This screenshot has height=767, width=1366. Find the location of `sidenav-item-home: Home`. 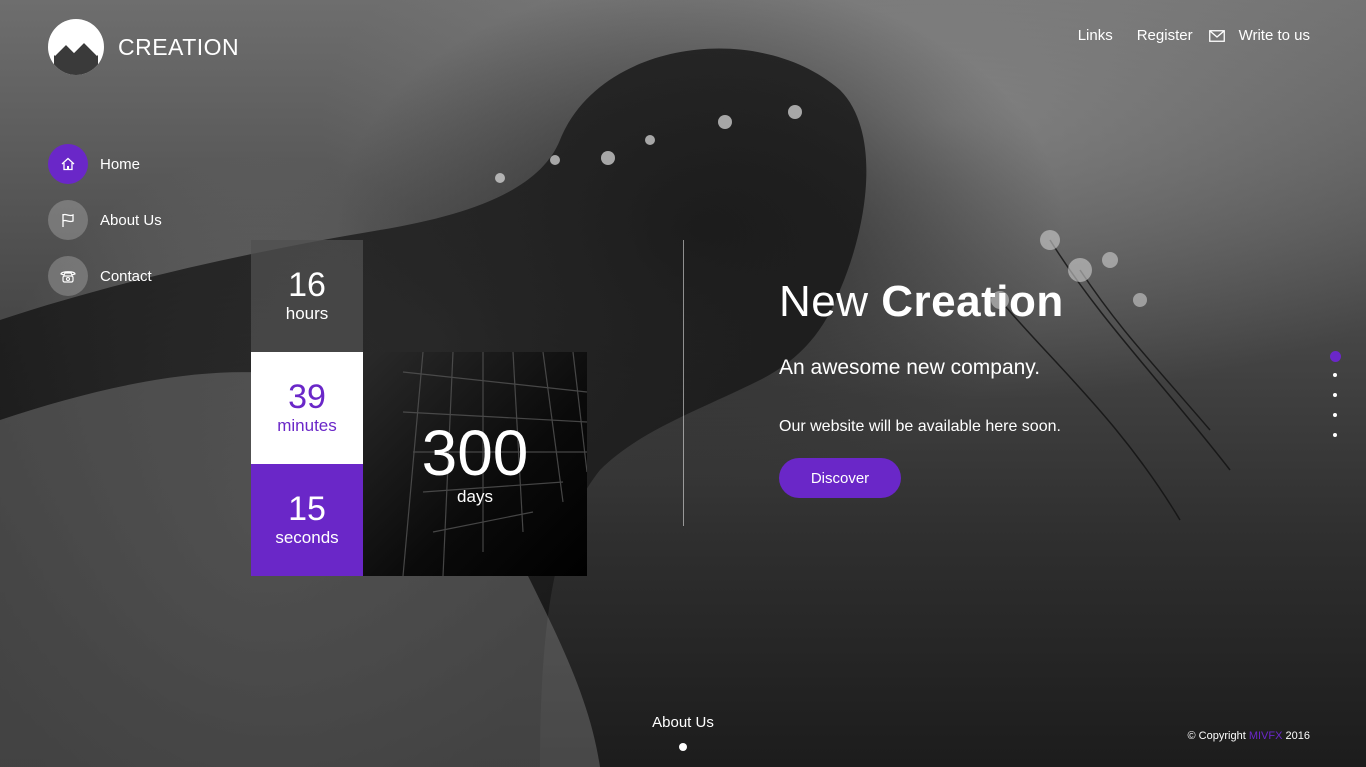

sidenav-item-home: Home is located at coordinates (105, 164).